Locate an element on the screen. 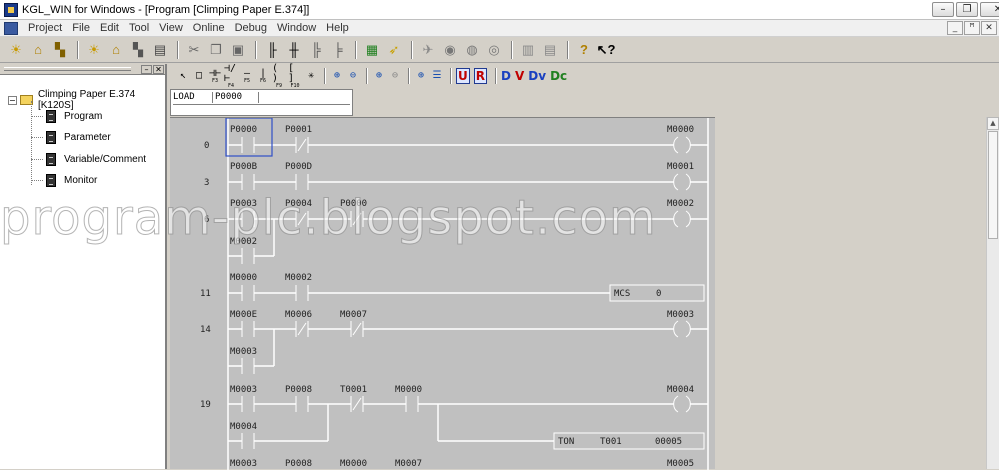  collapse-icon: − is located at coordinates (12, 100).